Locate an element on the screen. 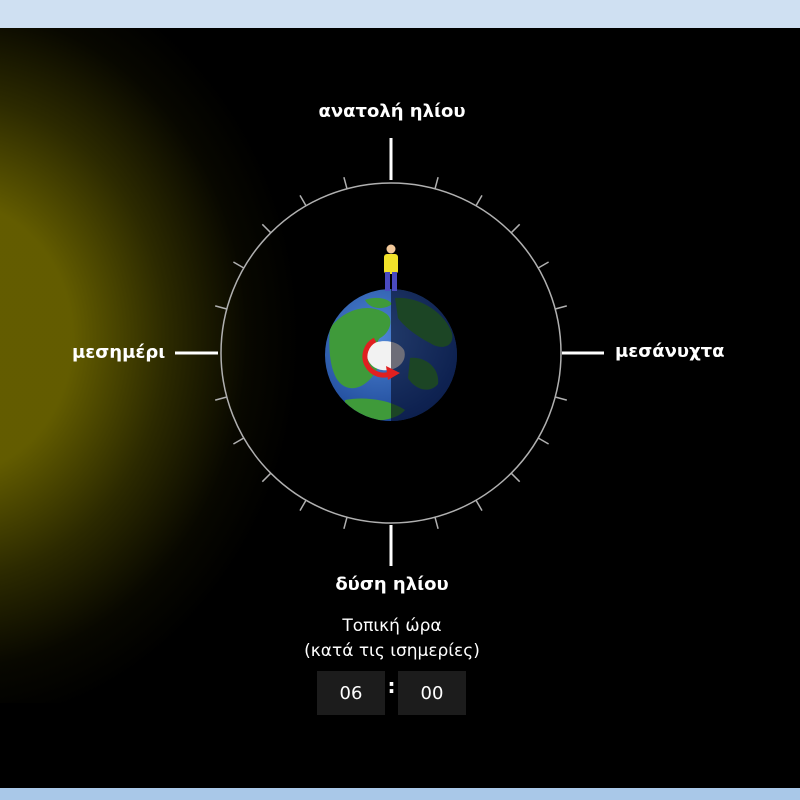  hours-input: 06 is located at coordinates (351, 693).